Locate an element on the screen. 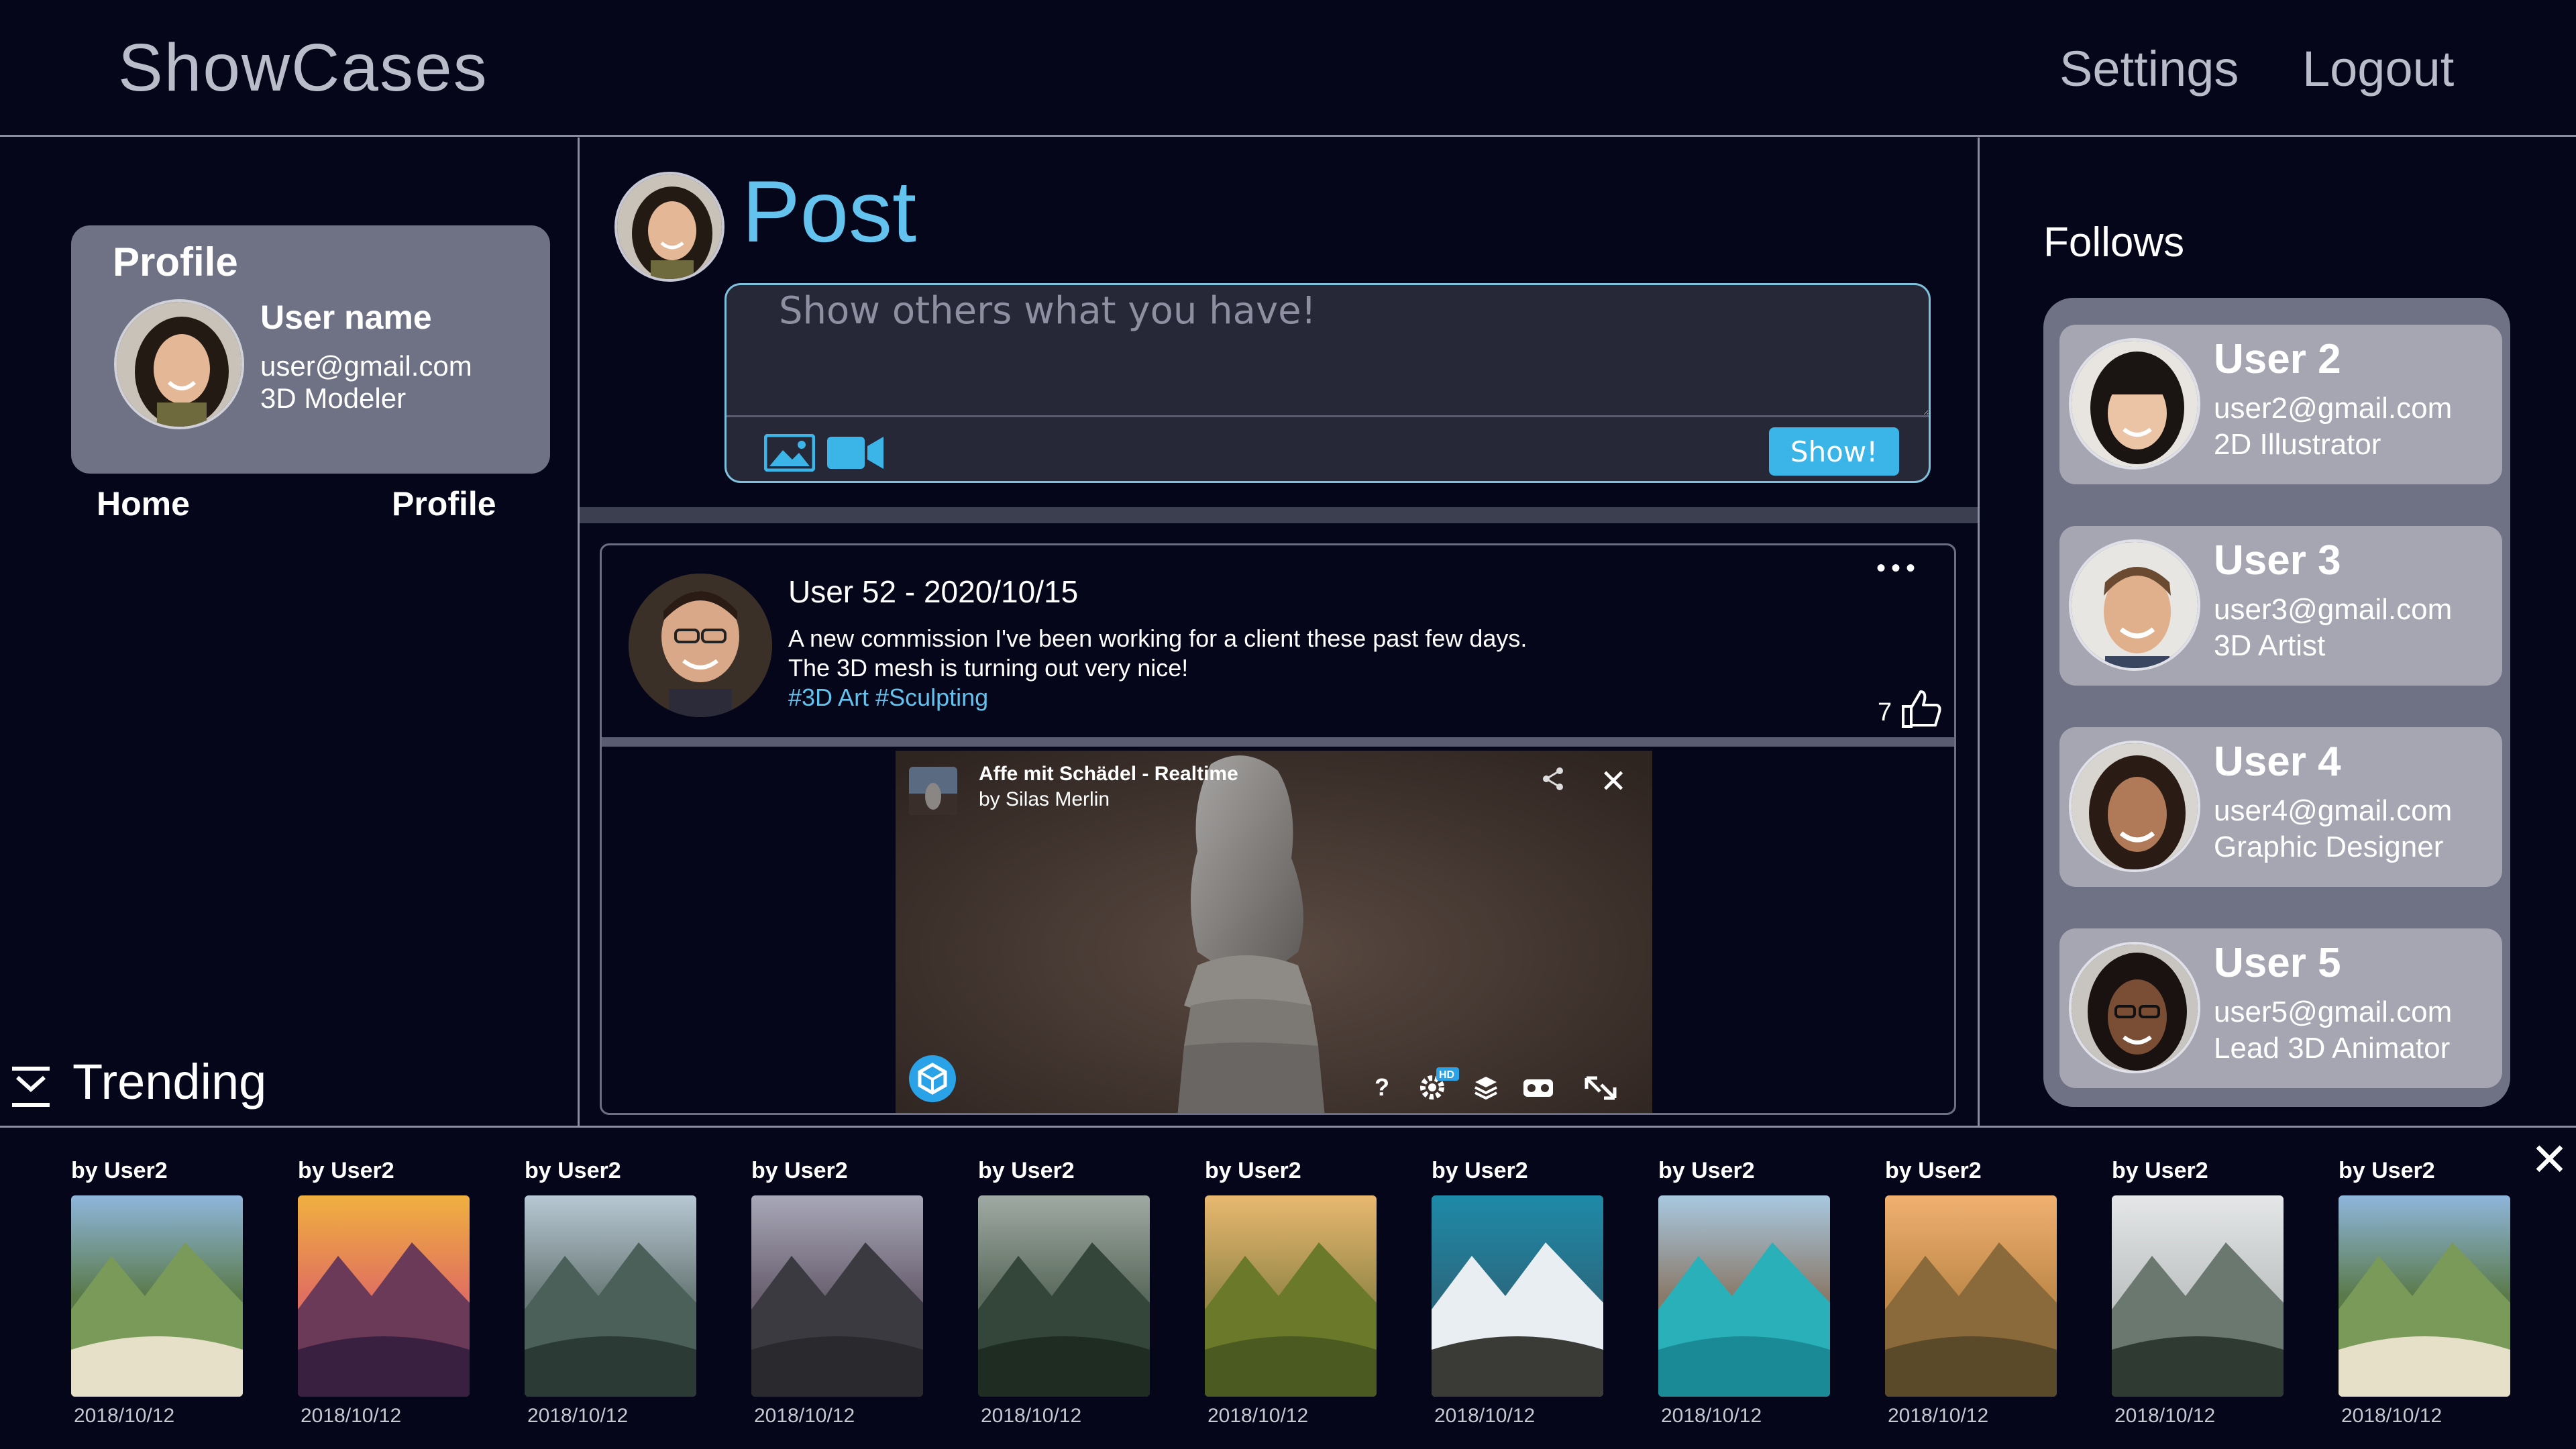  post-body-line: The 3D mesh is turning out very nice! is located at coordinates (988, 668).